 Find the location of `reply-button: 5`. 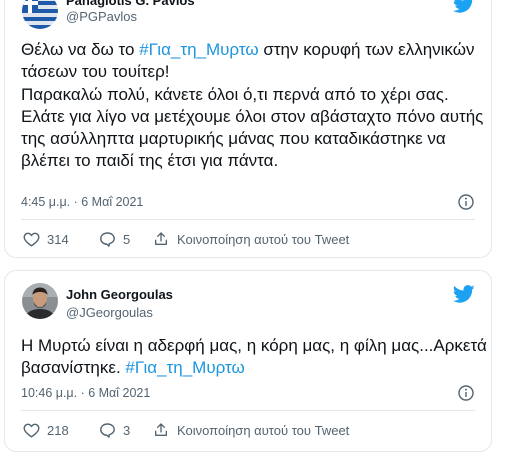

reply-button: 5 is located at coordinates (126, 239).